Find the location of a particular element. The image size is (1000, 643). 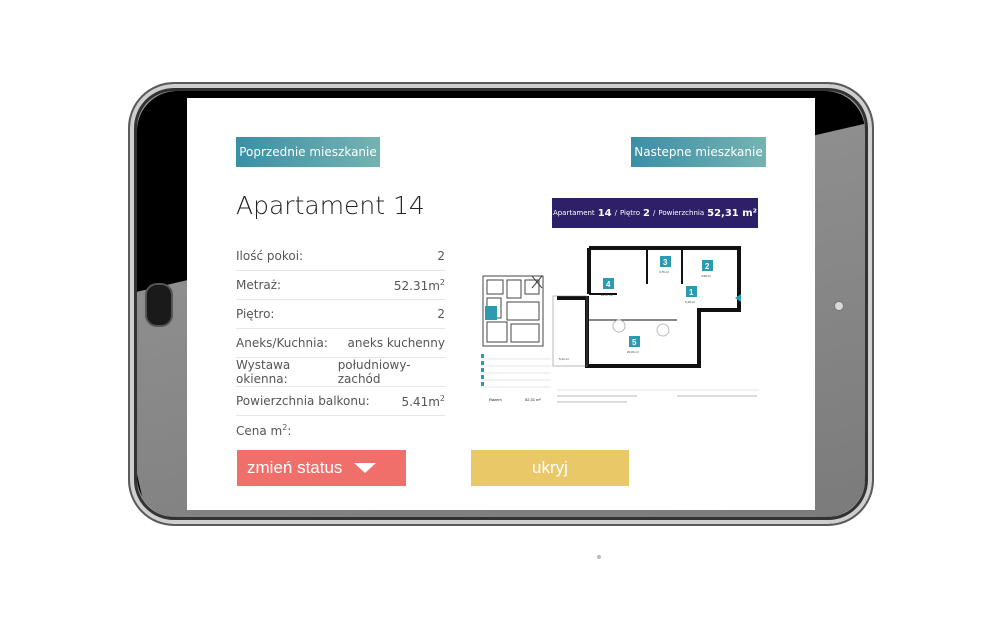

room-2-number: 2 is located at coordinates (707, 266).